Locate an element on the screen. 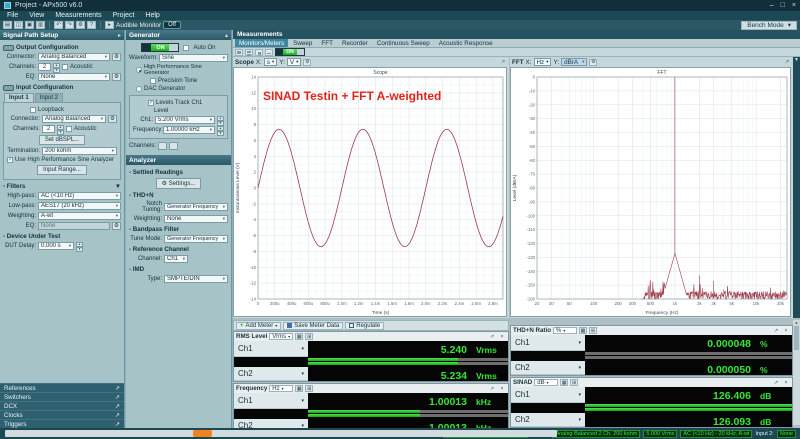  layout-icon is located at coordinates (239, 52).